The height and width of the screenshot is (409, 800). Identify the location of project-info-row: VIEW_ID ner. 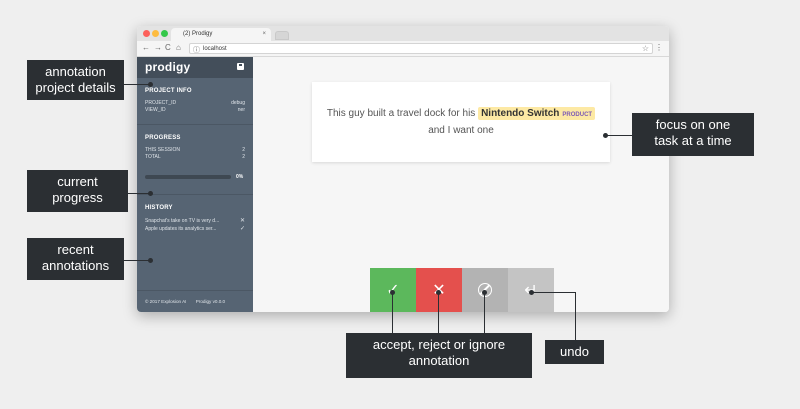
(195, 110).